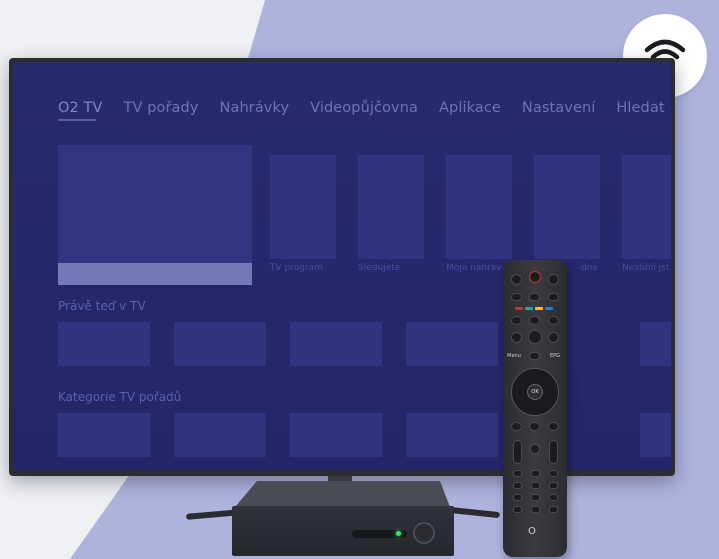 The height and width of the screenshot is (559, 719). What do you see at coordinates (539, 308) in the screenshot?
I see `yellow-button` at bounding box center [539, 308].